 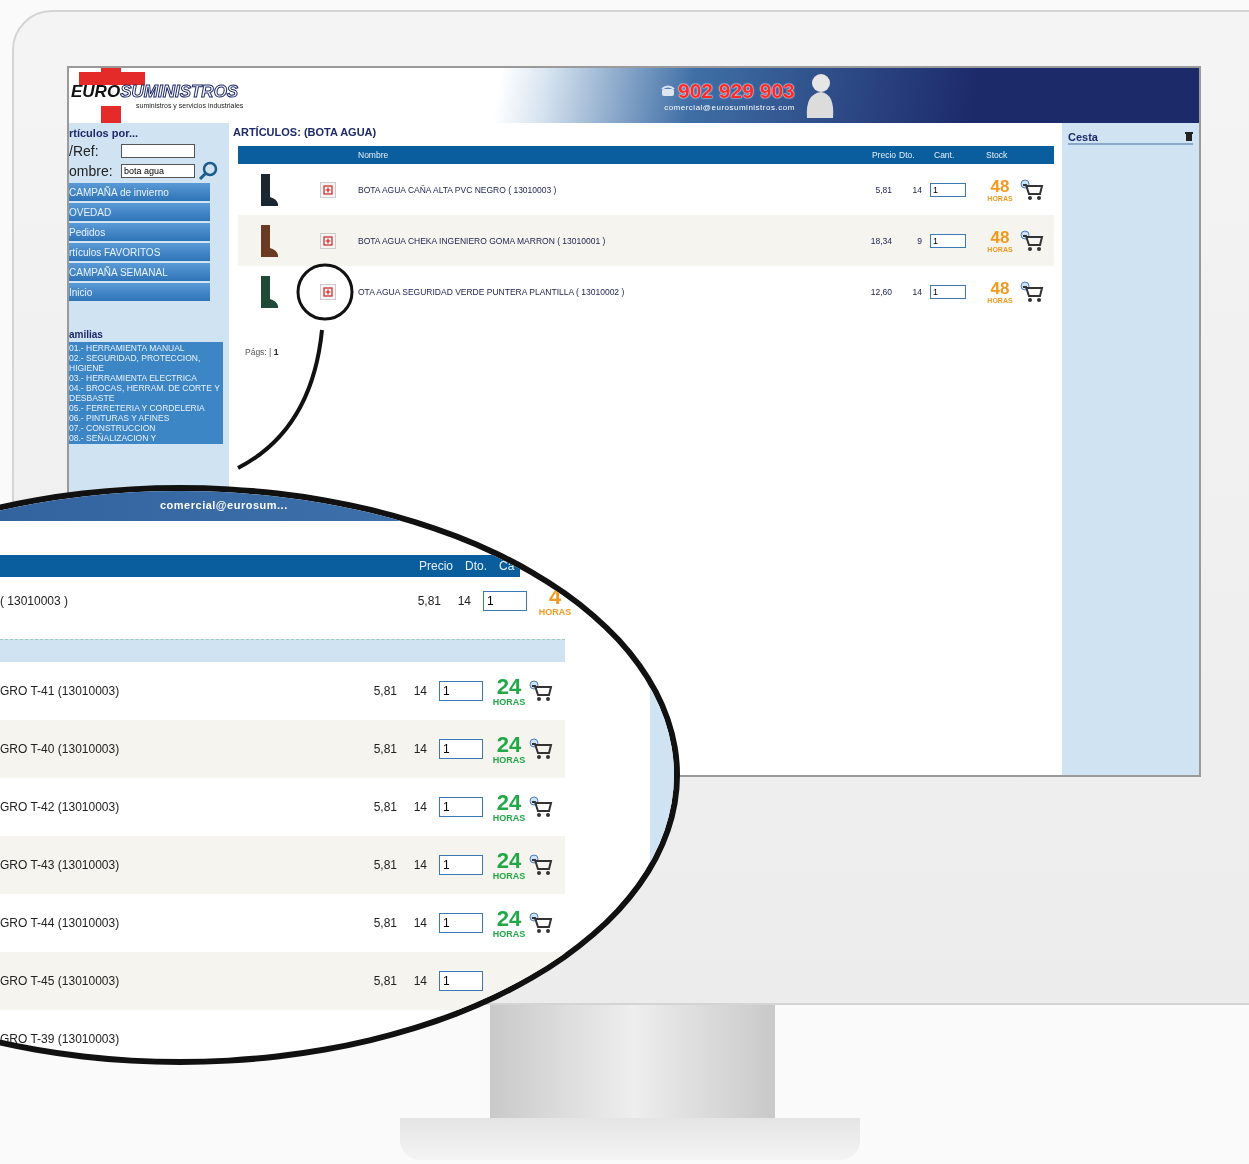 What do you see at coordinates (668, 91) in the screenshot?
I see `phone-icon` at bounding box center [668, 91].